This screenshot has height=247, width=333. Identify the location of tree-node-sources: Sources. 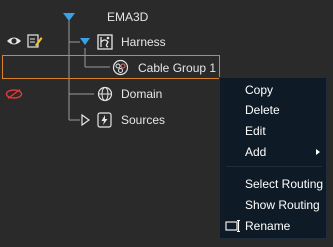
(143, 120).